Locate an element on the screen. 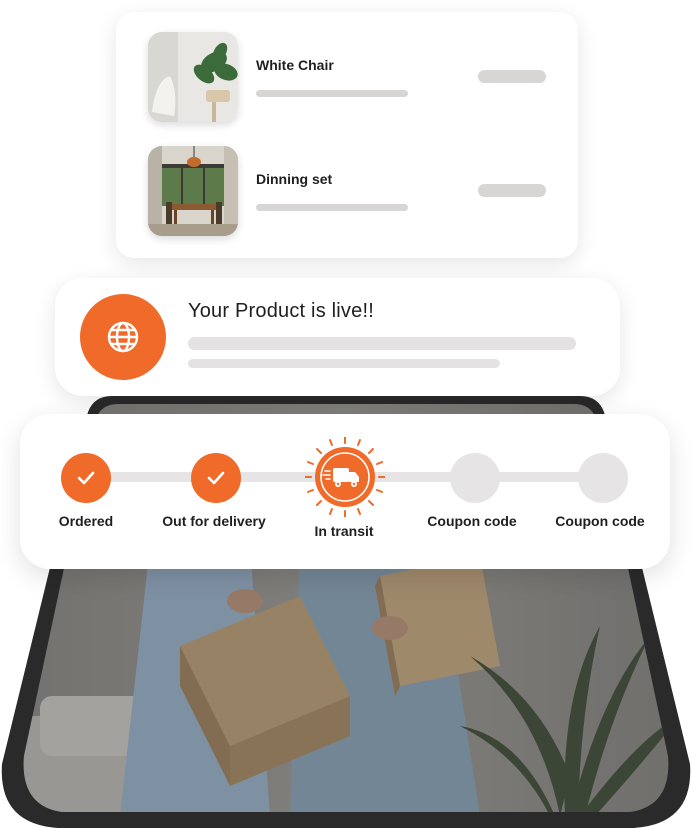  step-label-in-transit: In transit is located at coordinates (344, 531).